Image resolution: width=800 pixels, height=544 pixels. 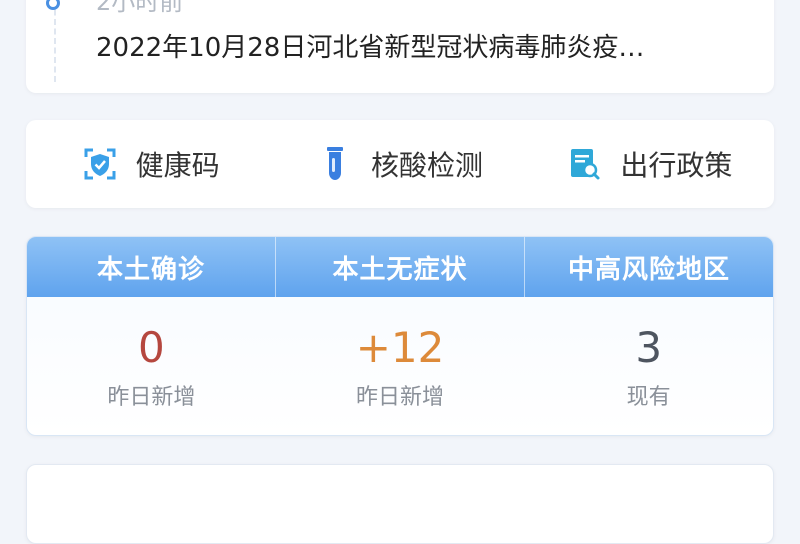 I want to click on local-asymptomatic-value: +12, so click(x=400, y=347).